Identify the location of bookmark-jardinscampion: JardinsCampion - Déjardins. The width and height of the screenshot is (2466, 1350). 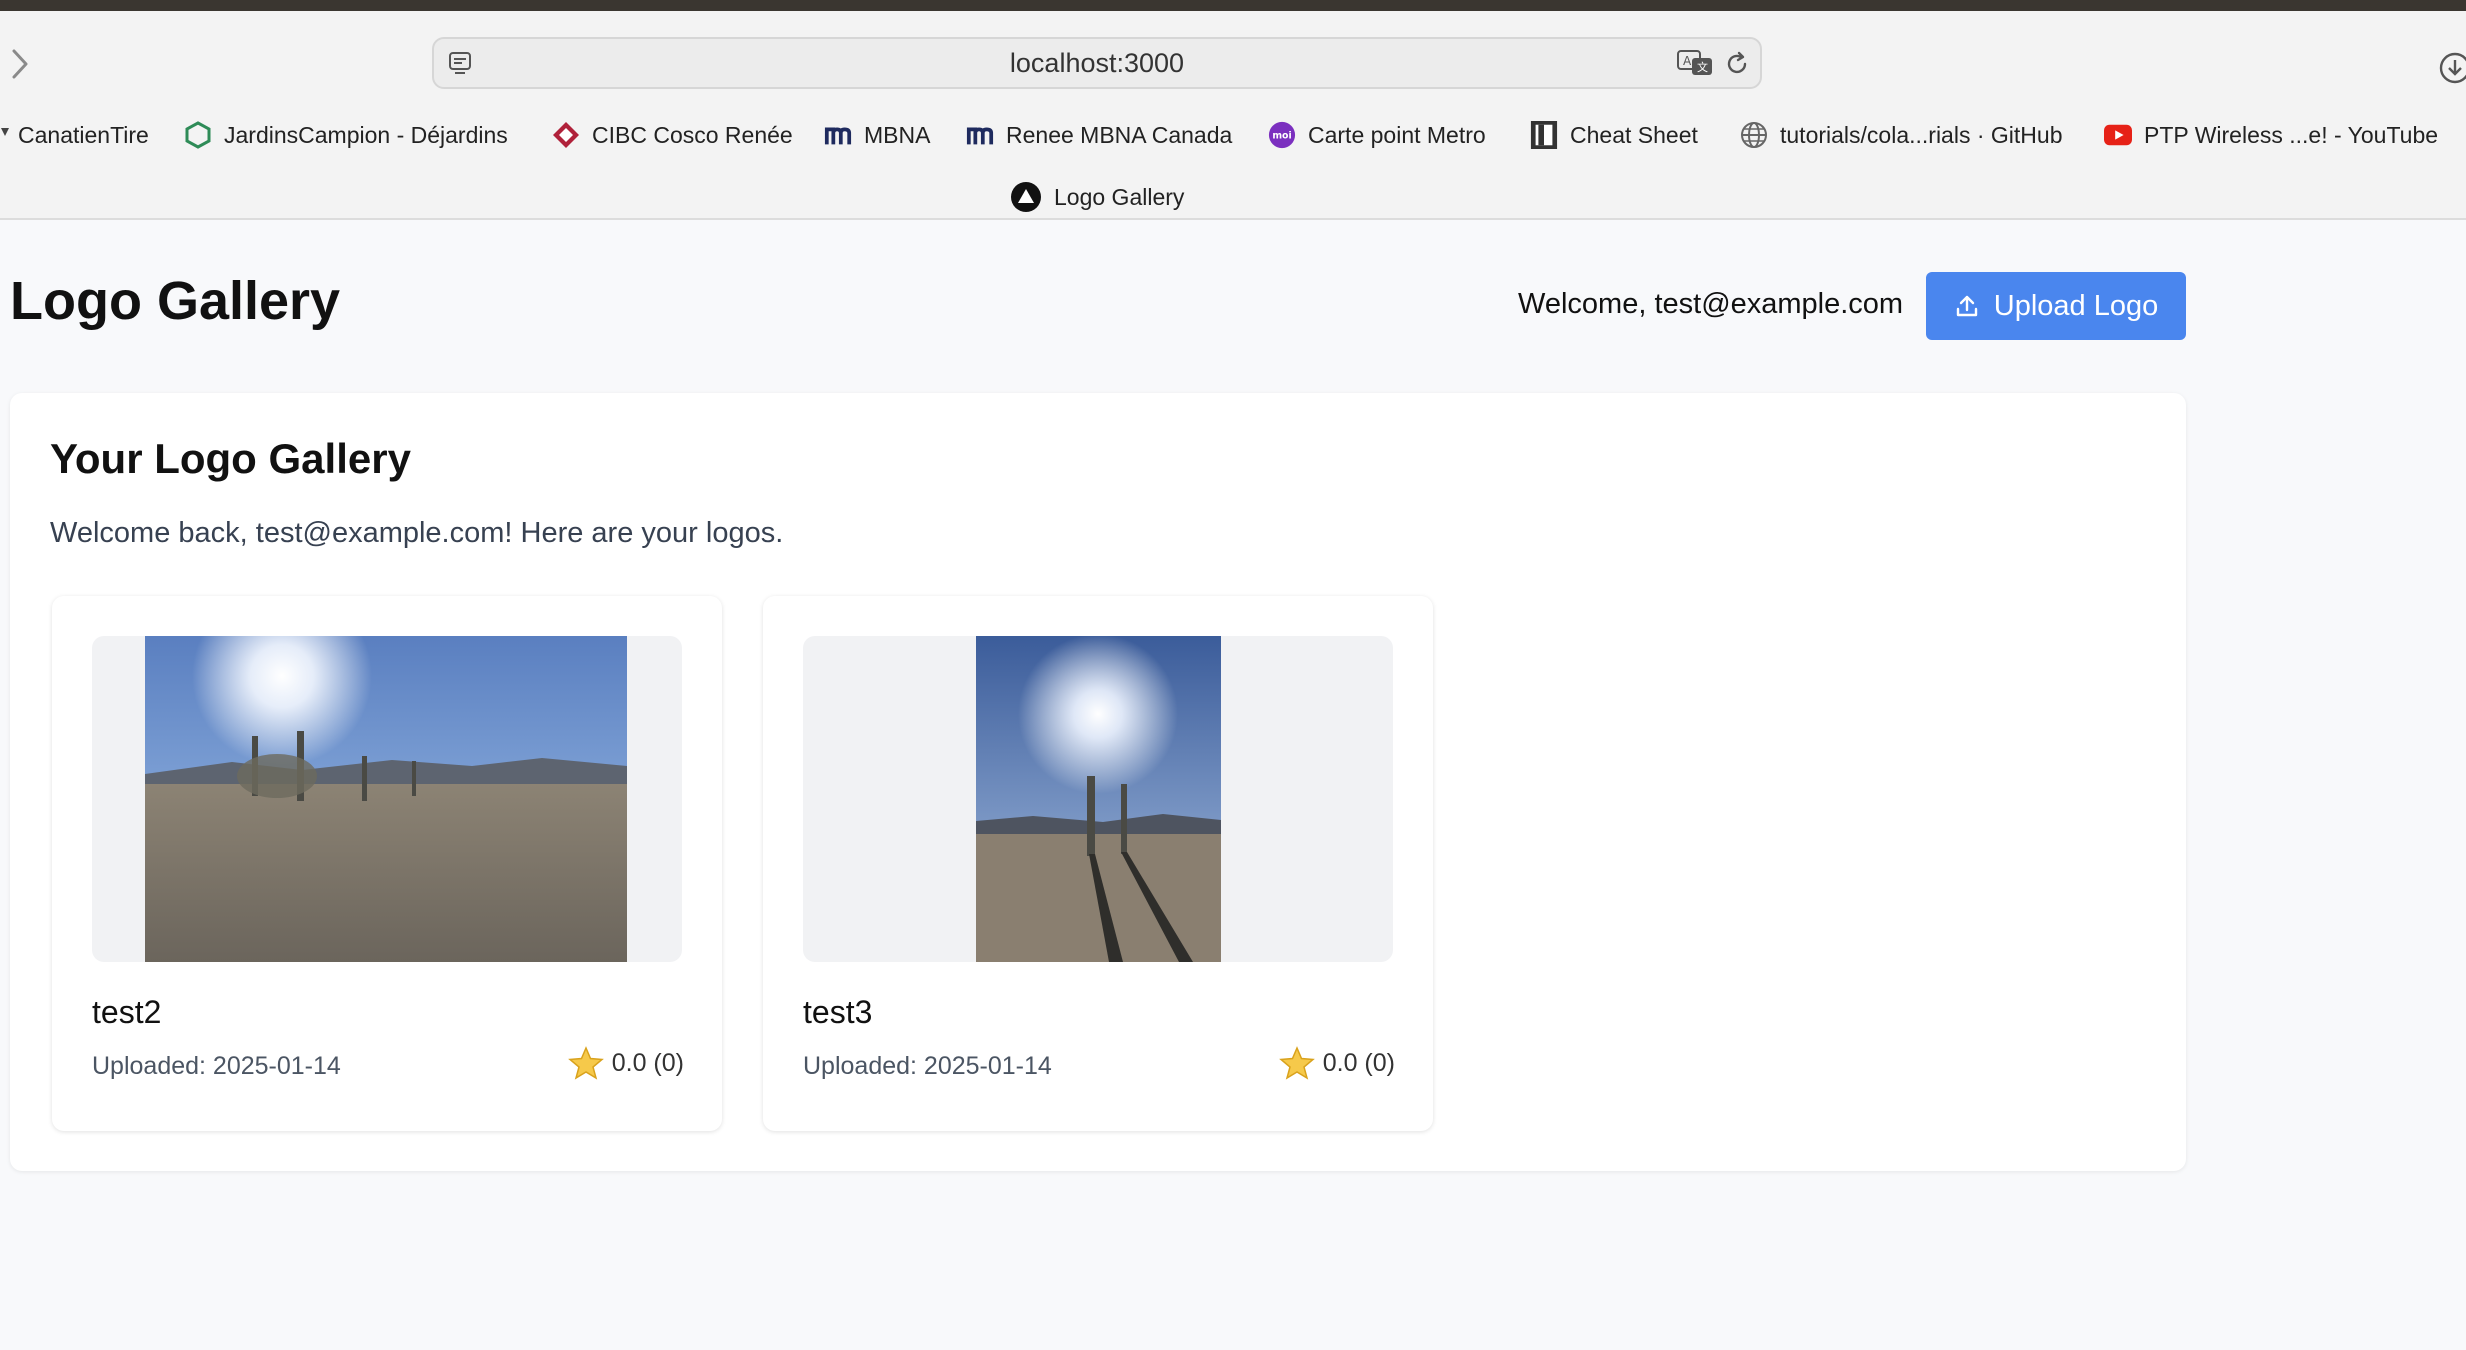
(346, 135).